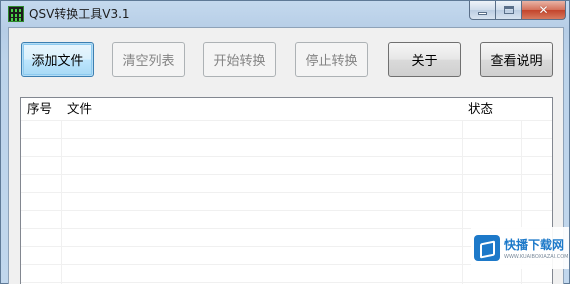 The image size is (570, 284). What do you see at coordinates (536, 257) in the screenshot?
I see `watermark-url: WWW.KUAIBOXIAZAI.COM` at bounding box center [536, 257].